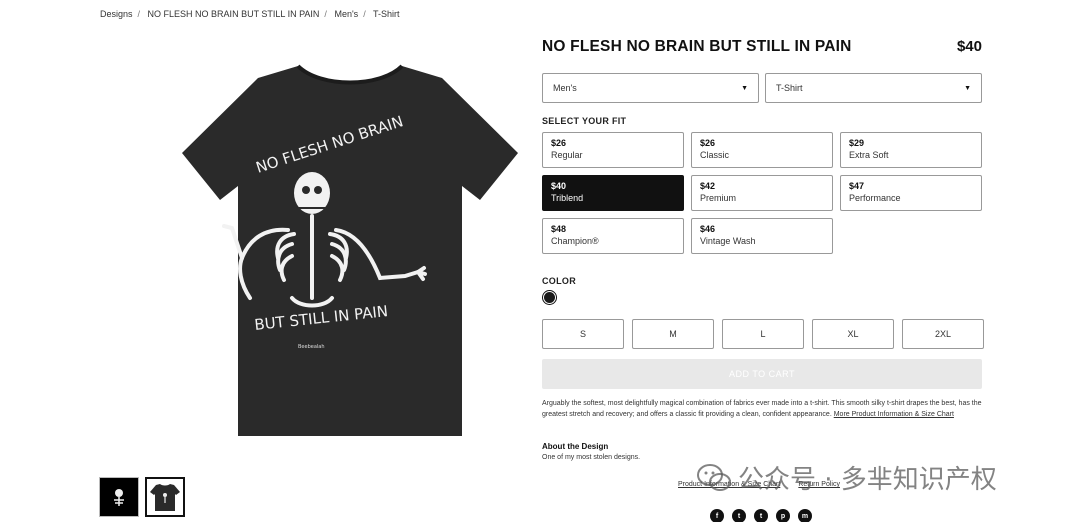  Describe the element at coordinates (911, 150) in the screenshot. I see `fit-option-extra-soft: $29 Extra Soft` at that location.